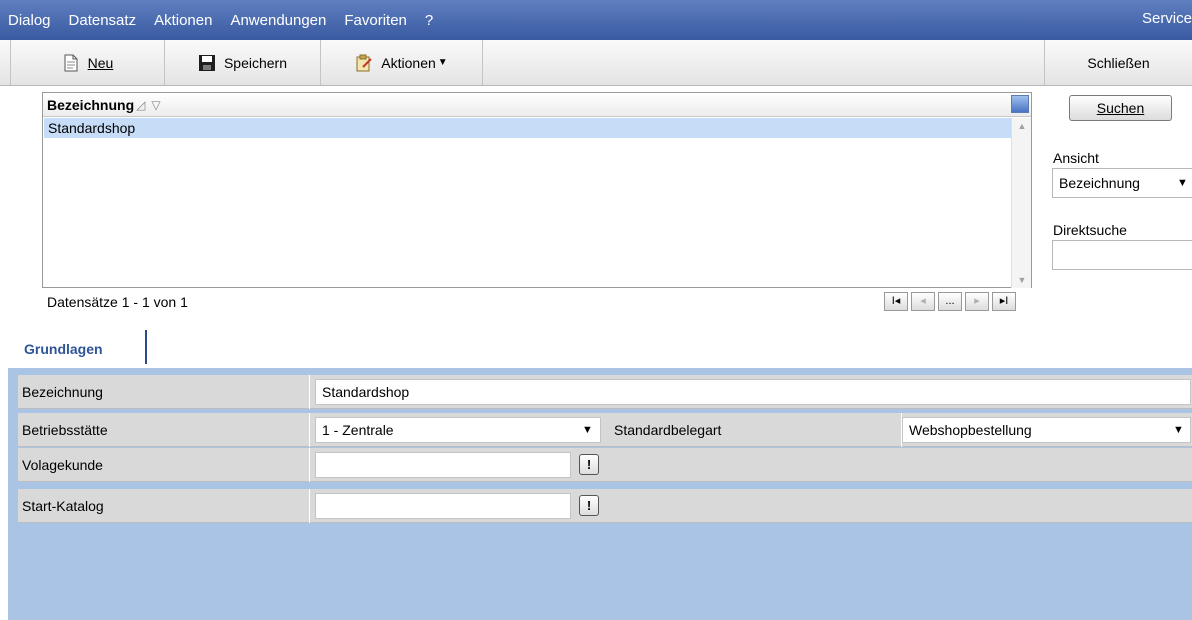 The width and height of the screenshot is (1192, 620). I want to click on form-row-start-katalog: Start-Katalog !, so click(605, 506).